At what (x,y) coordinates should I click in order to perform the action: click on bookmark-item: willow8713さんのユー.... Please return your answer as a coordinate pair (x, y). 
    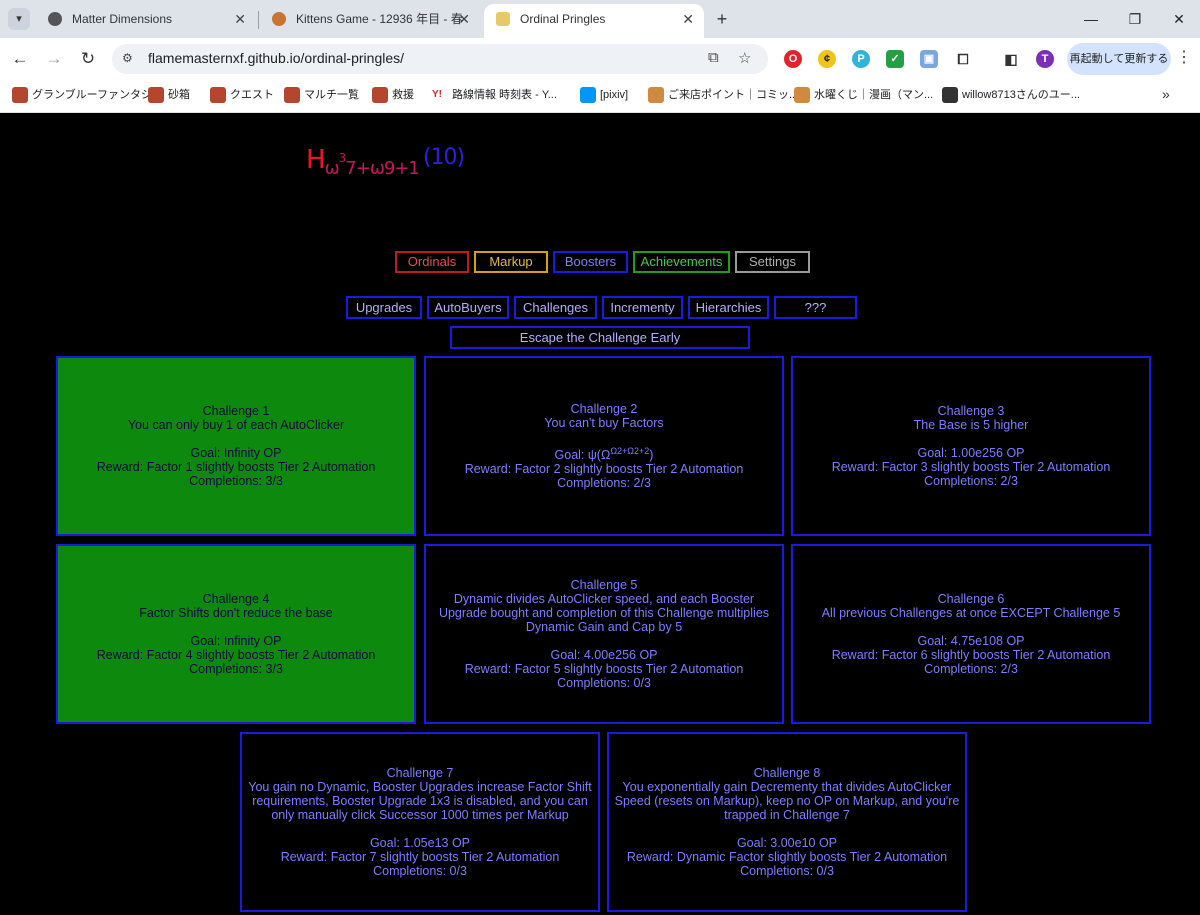
    Looking at the image, I should click on (1011, 95).